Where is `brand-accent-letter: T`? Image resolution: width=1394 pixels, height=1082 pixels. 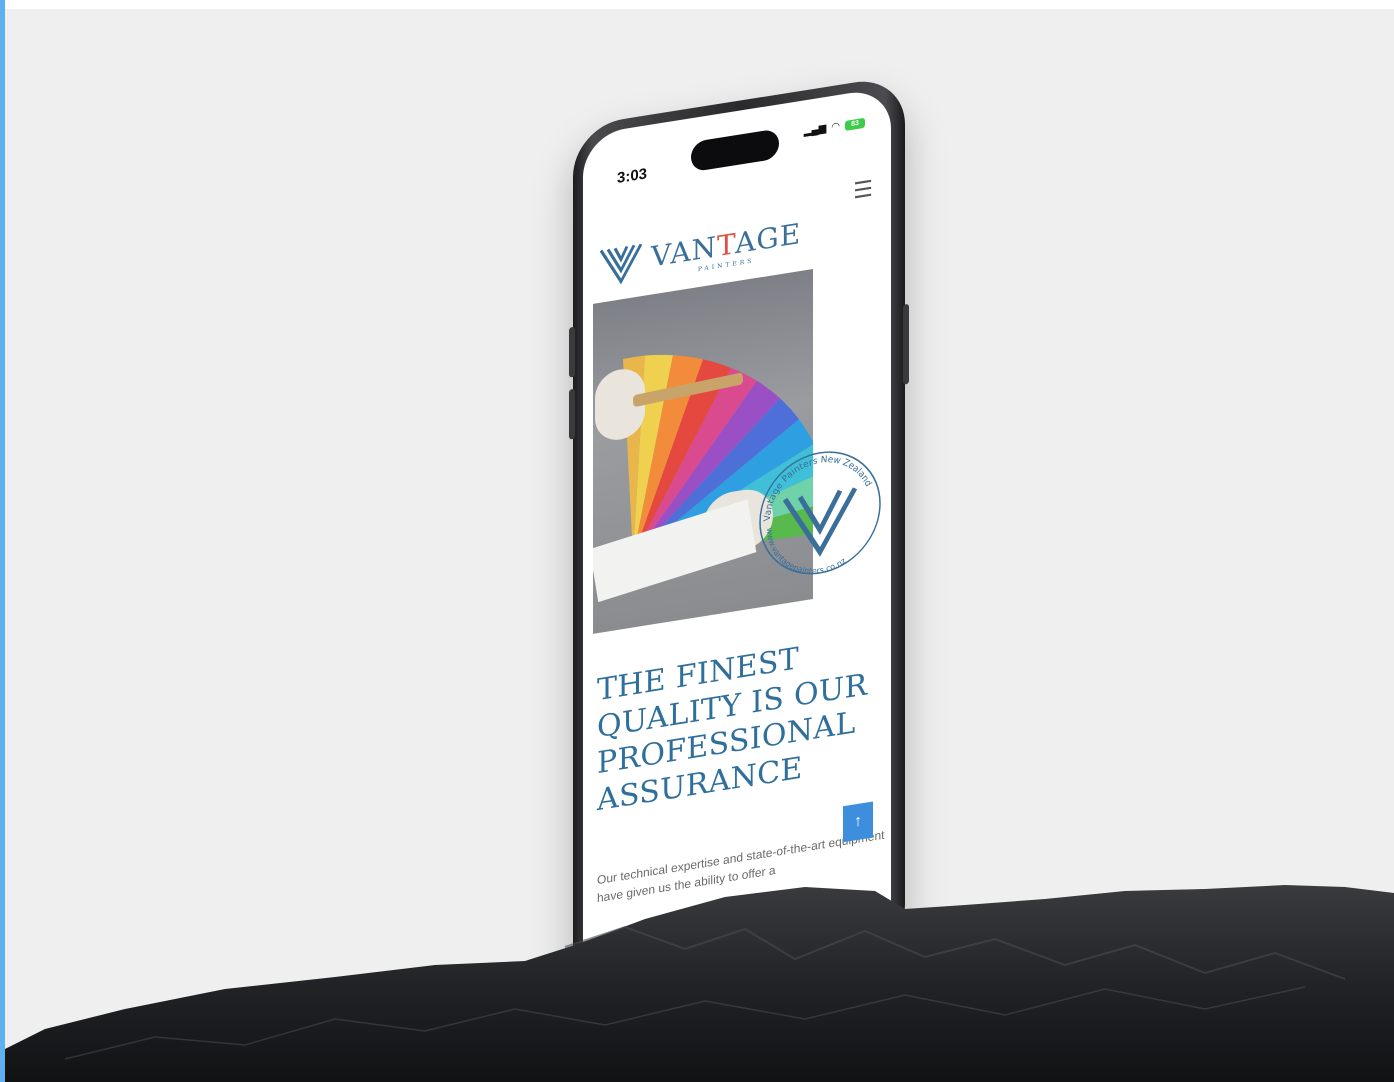 brand-accent-letter: T is located at coordinates (726, 245).